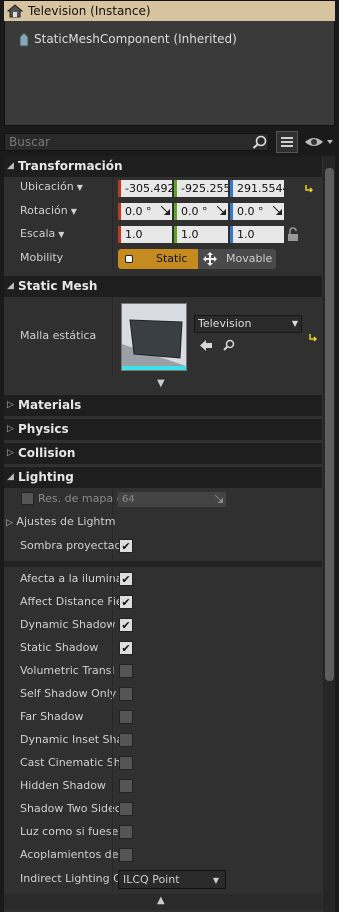 This screenshot has height=912, width=339. What do you see at coordinates (69, 831) in the screenshot?
I see `lighting-option-label: Luz como si fuese` at bounding box center [69, 831].